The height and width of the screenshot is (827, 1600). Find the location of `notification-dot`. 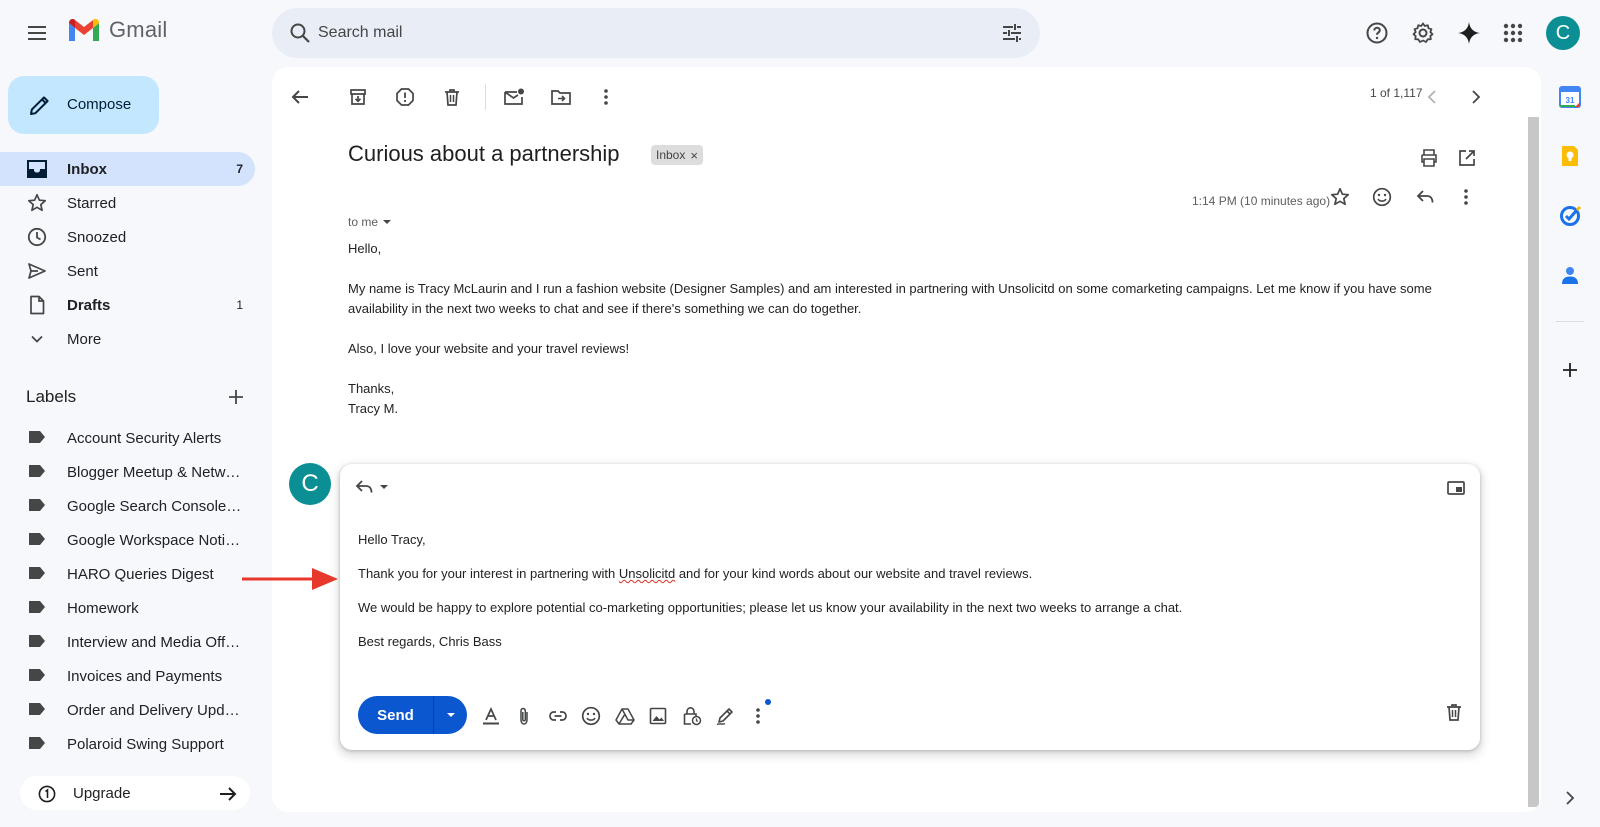

notification-dot is located at coordinates (768, 702).